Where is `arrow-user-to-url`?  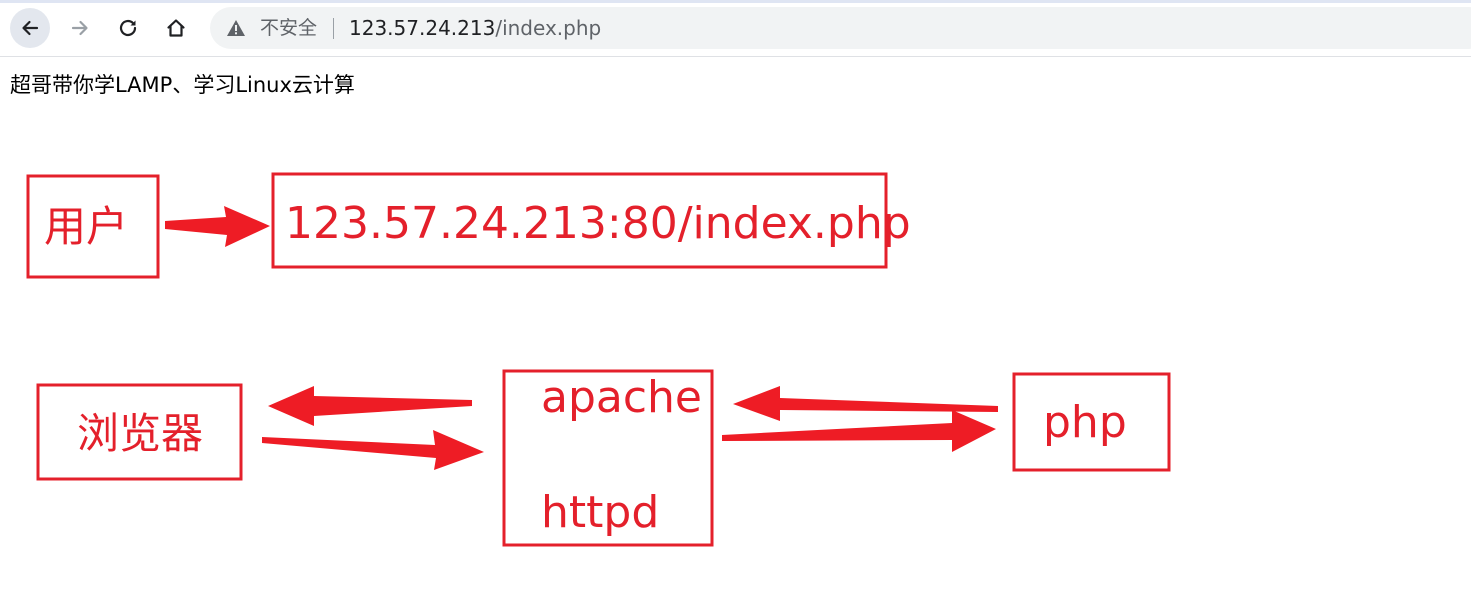 arrow-user-to-url is located at coordinates (217, 226).